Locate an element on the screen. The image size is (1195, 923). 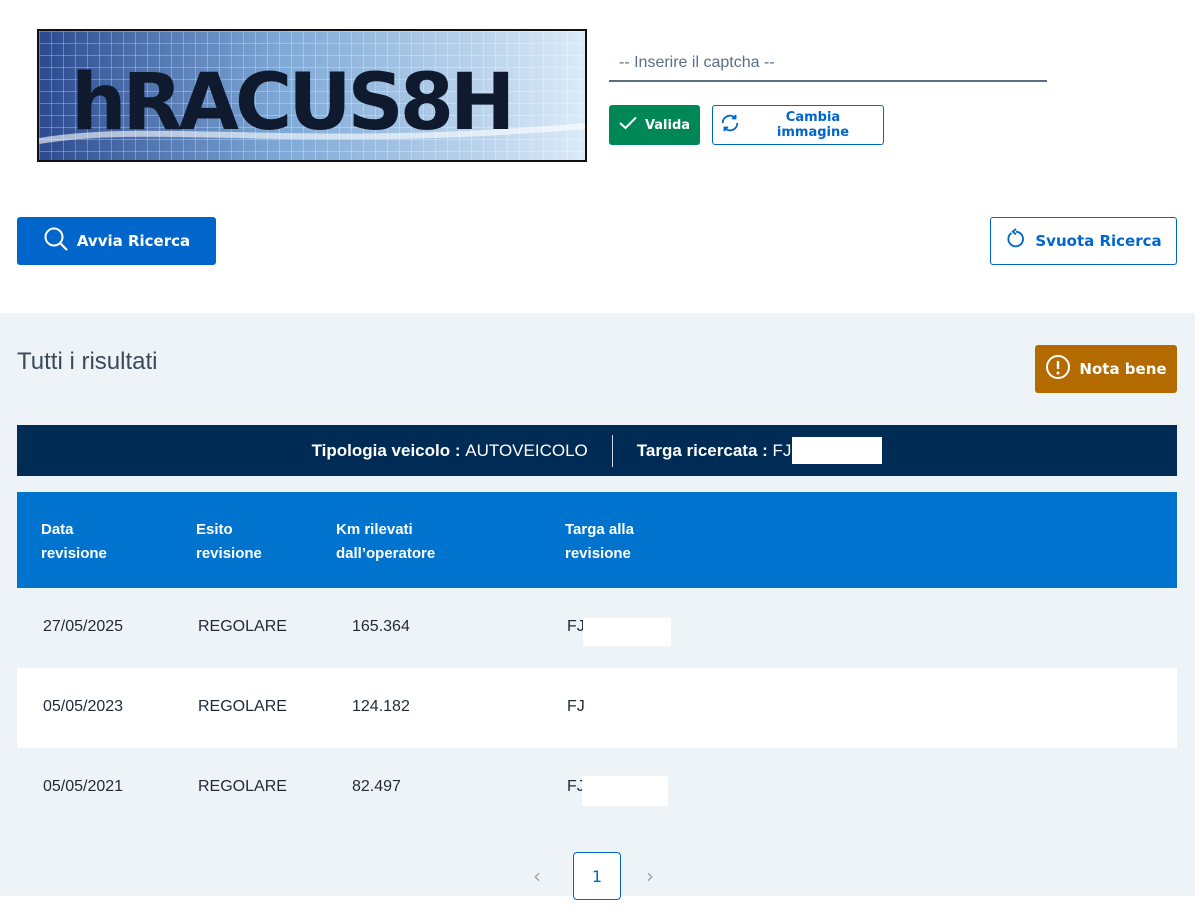
page-number-button: 1 is located at coordinates (597, 876).